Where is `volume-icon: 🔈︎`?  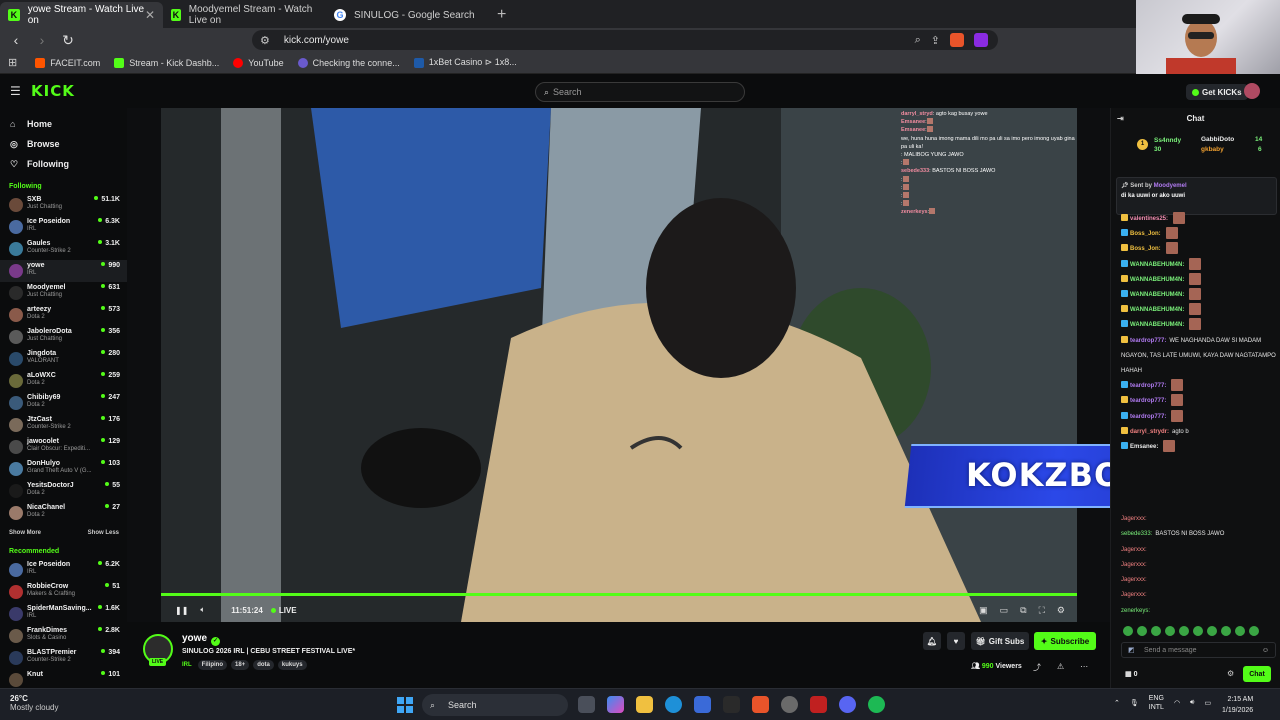
volume-icon: 🔈︎ is located at coordinates (202, 610).